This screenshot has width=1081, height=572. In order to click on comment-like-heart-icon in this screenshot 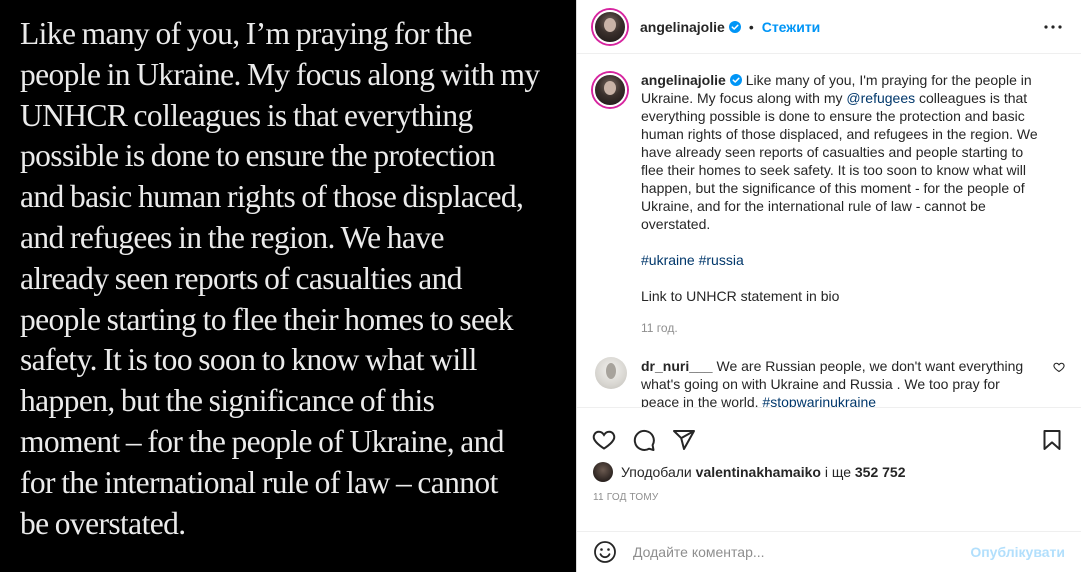, I will do `click(1059, 367)`.